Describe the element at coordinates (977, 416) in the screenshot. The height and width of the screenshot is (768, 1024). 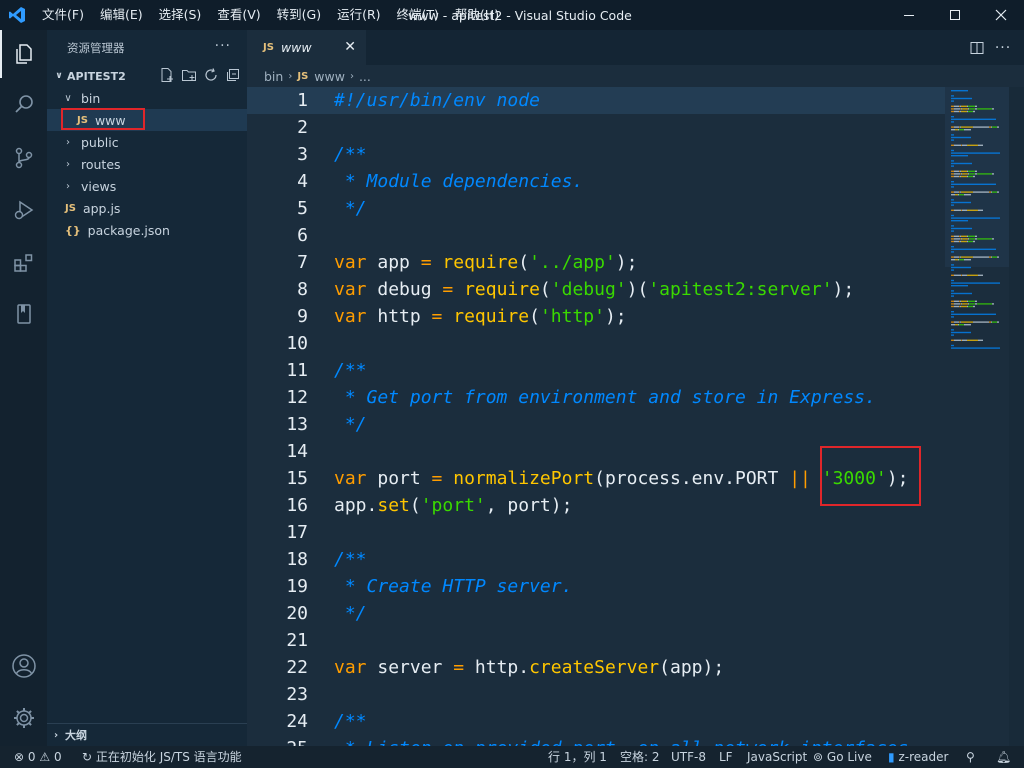
I see `minimap` at that location.